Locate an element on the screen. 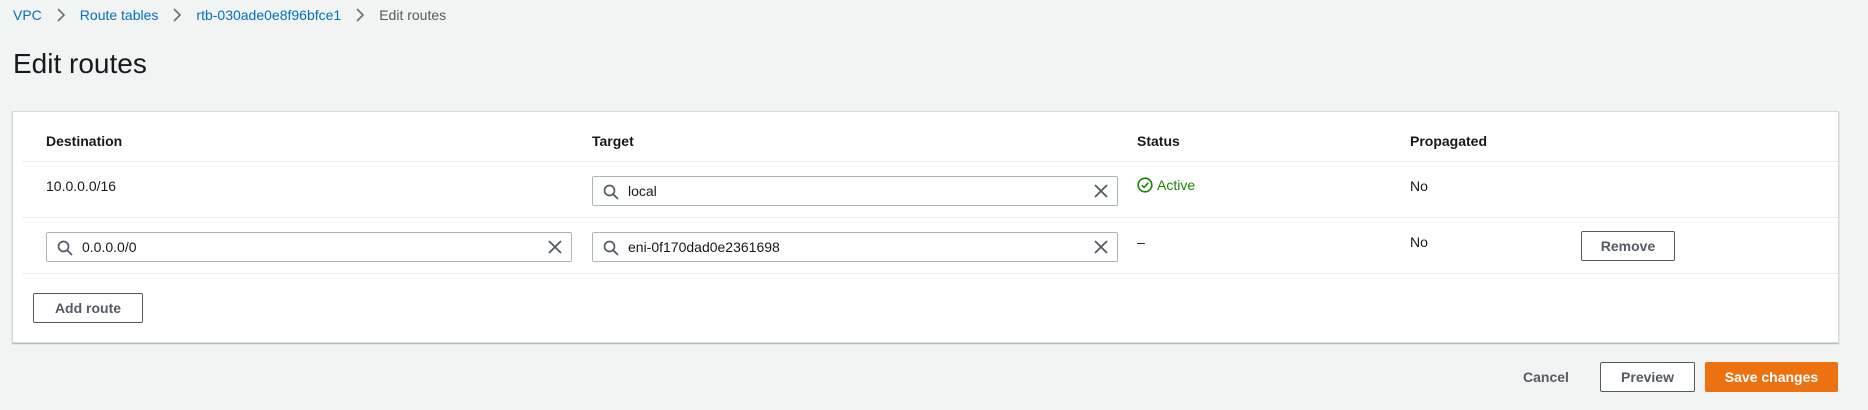 This screenshot has width=1868, height=410. status-badge: Active is located at coordinates (1166, 185).